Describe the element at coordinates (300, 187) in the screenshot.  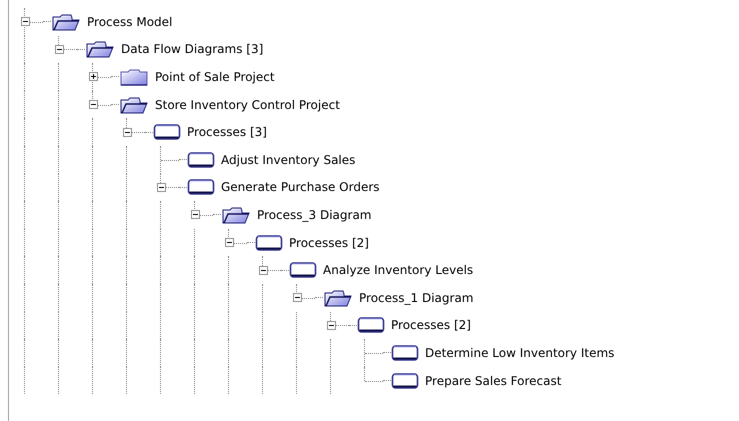
I see `tree-item-label: Generate Purchase Orders` at that location.